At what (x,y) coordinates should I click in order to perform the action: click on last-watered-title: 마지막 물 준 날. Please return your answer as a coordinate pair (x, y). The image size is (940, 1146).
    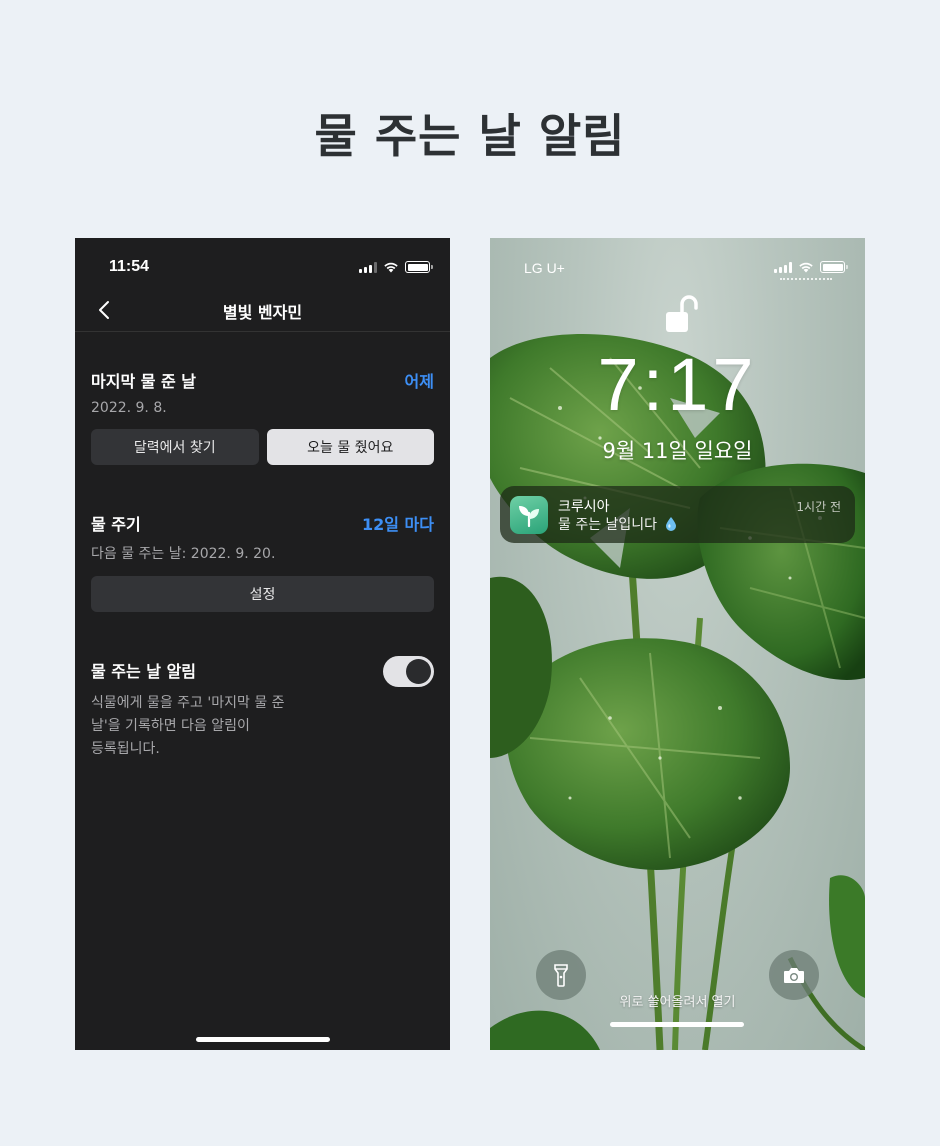
    Looking at the image, I should click on (144, 381).